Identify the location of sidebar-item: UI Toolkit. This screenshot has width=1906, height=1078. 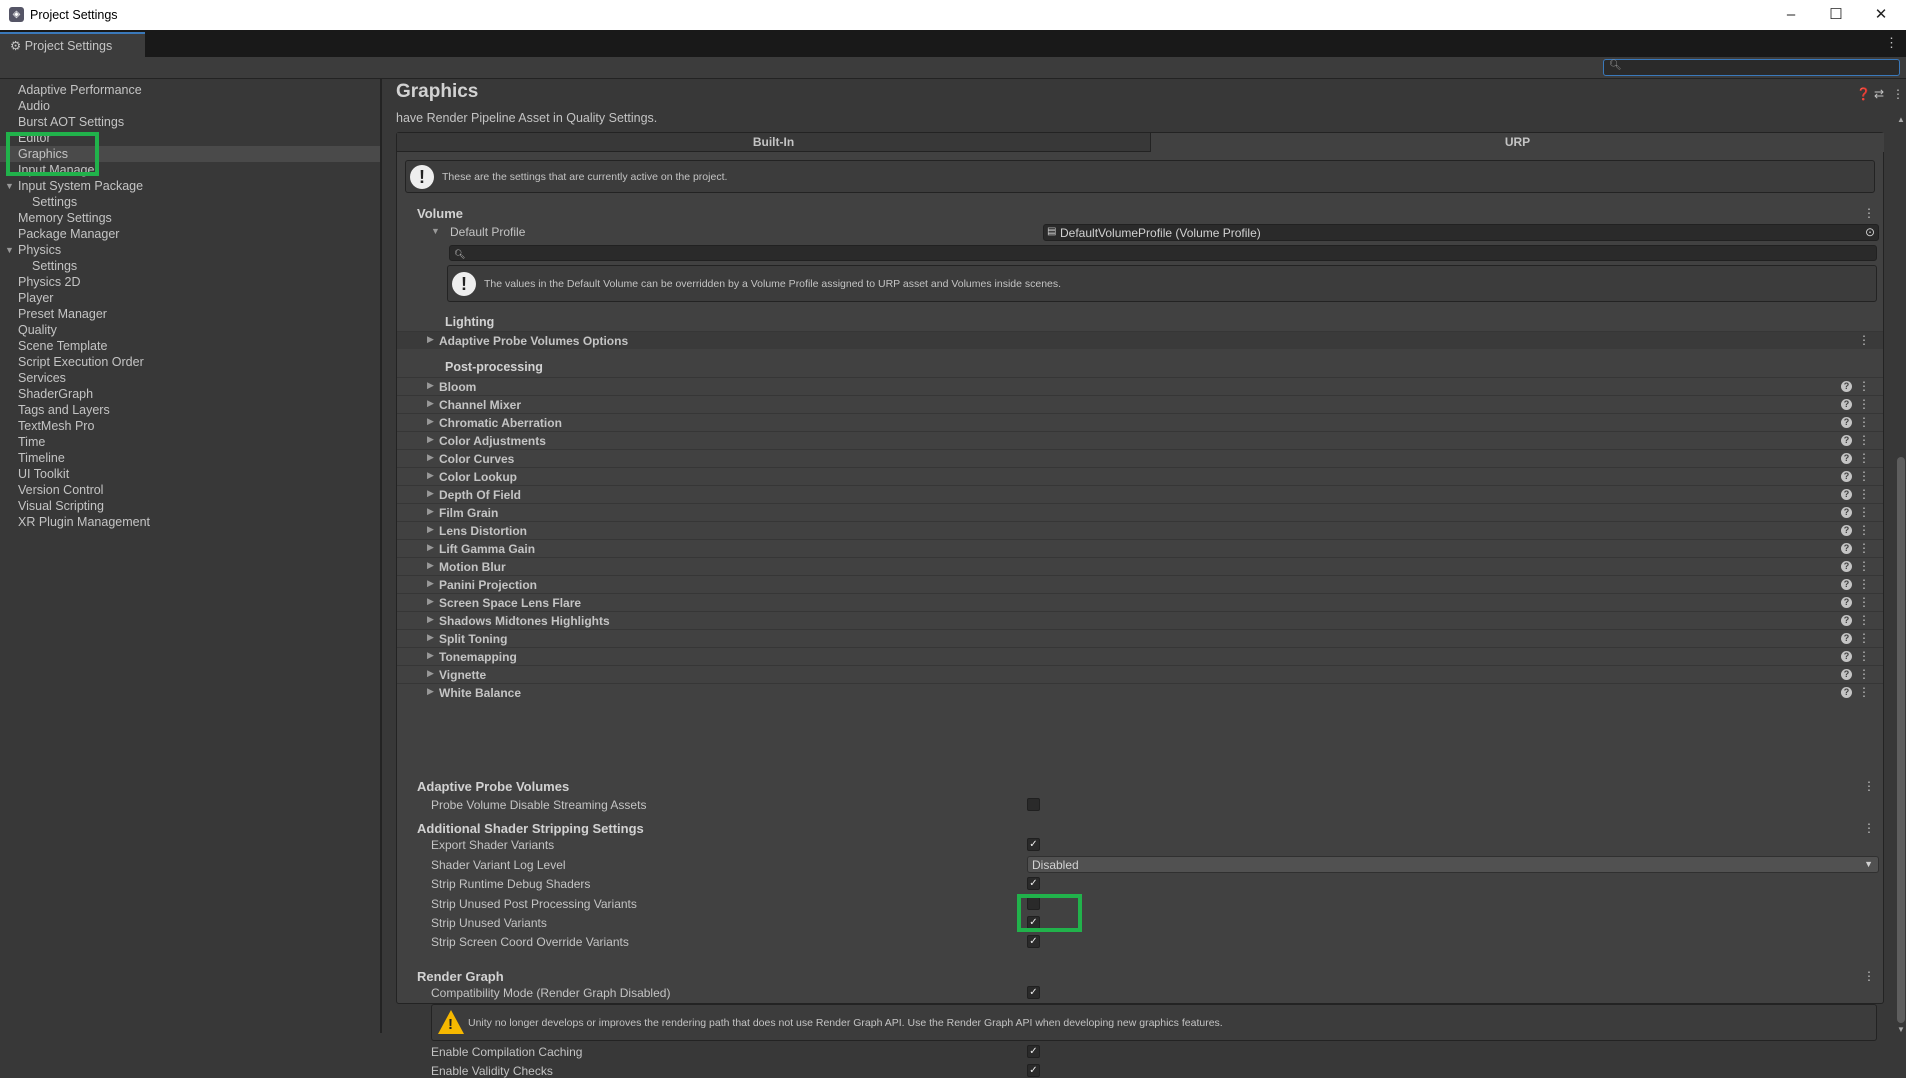
(190, 474).